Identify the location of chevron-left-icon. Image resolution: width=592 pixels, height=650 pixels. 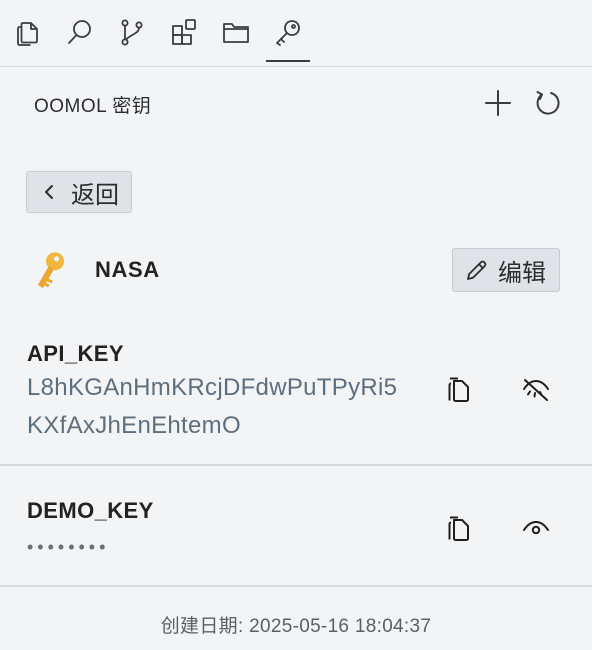
(49, 192).